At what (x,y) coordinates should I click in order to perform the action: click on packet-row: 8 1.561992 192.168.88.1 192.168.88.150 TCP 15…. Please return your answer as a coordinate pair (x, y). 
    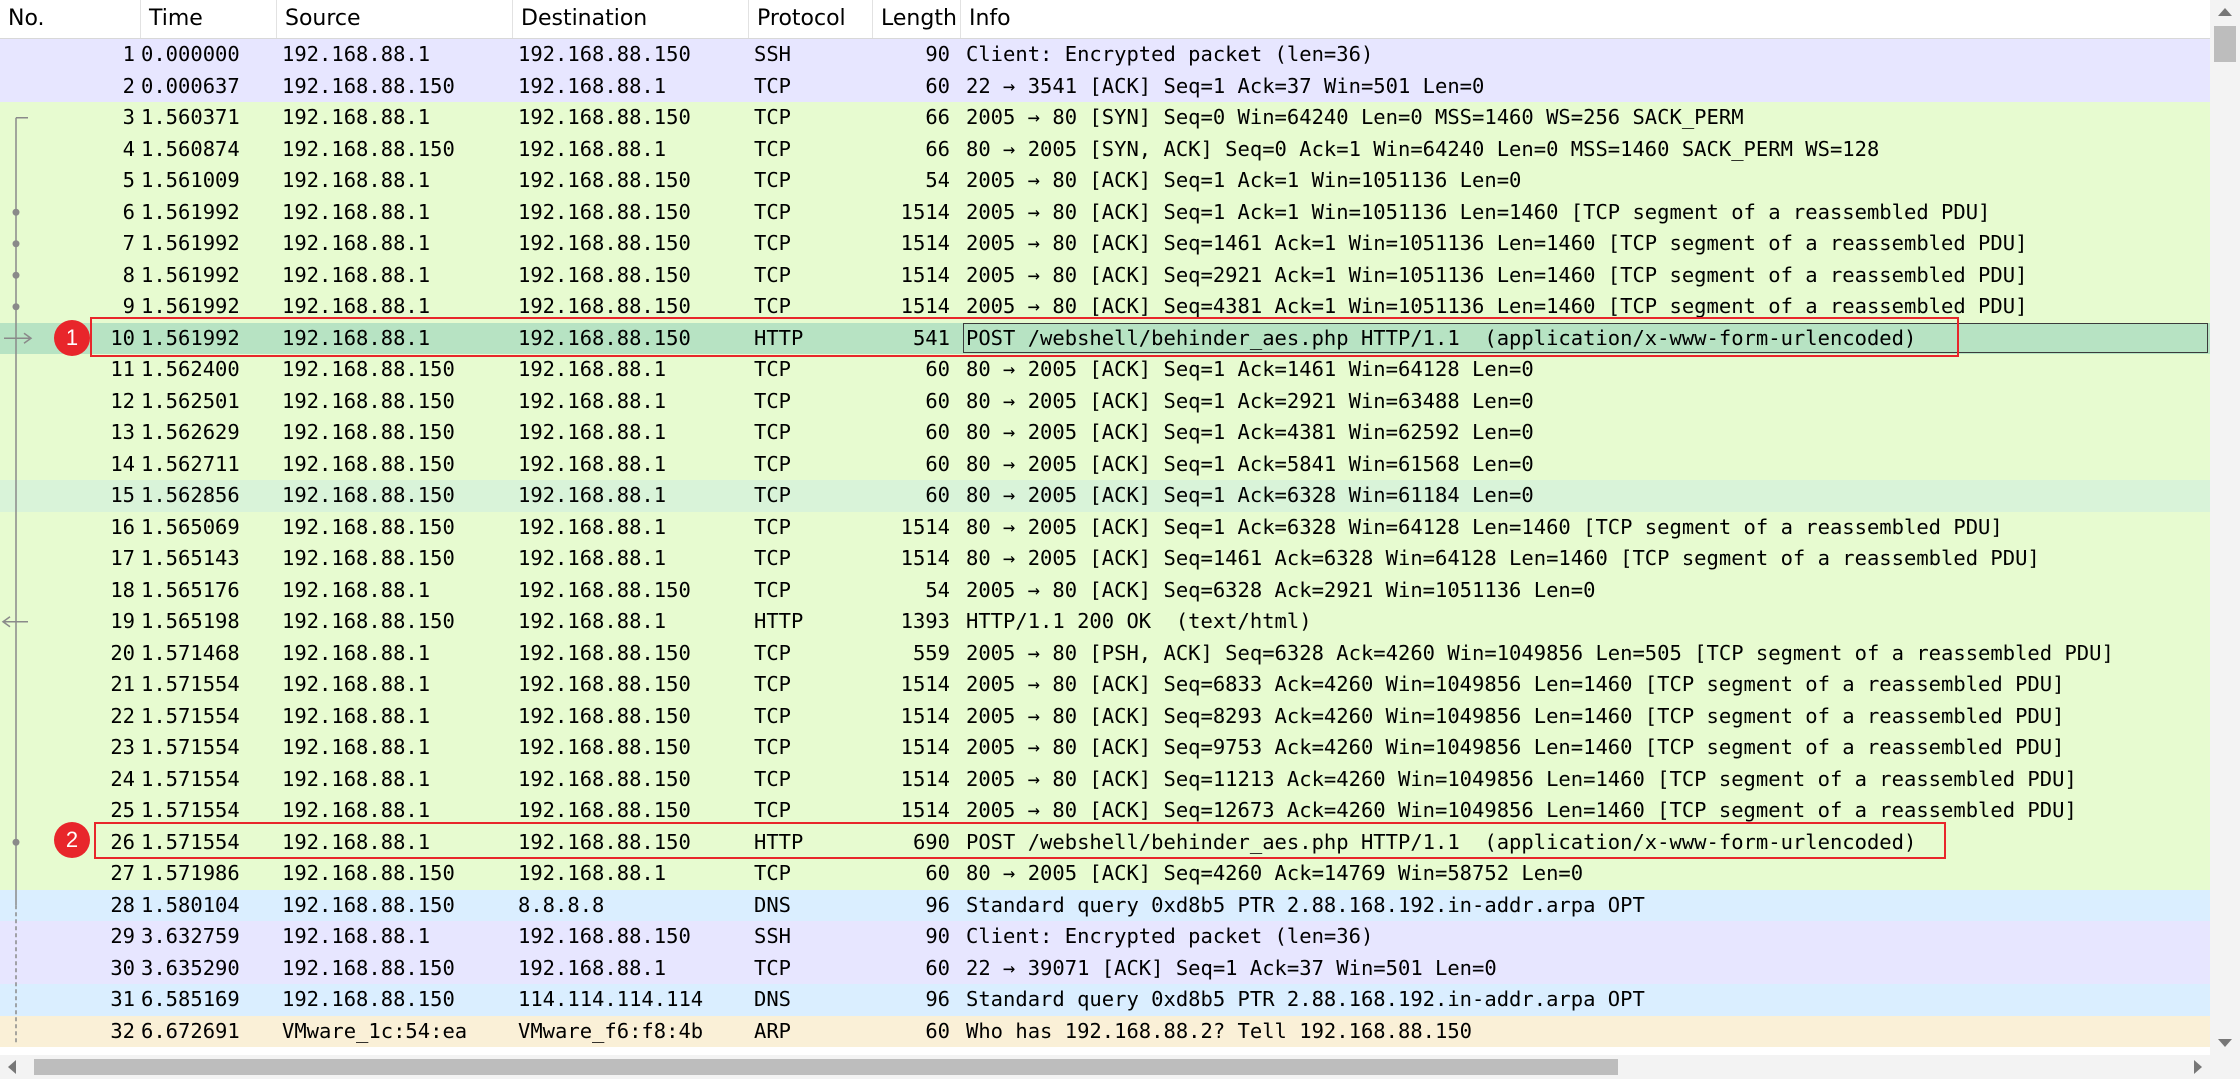
    Looking at the image, I should click on (1105, 275).